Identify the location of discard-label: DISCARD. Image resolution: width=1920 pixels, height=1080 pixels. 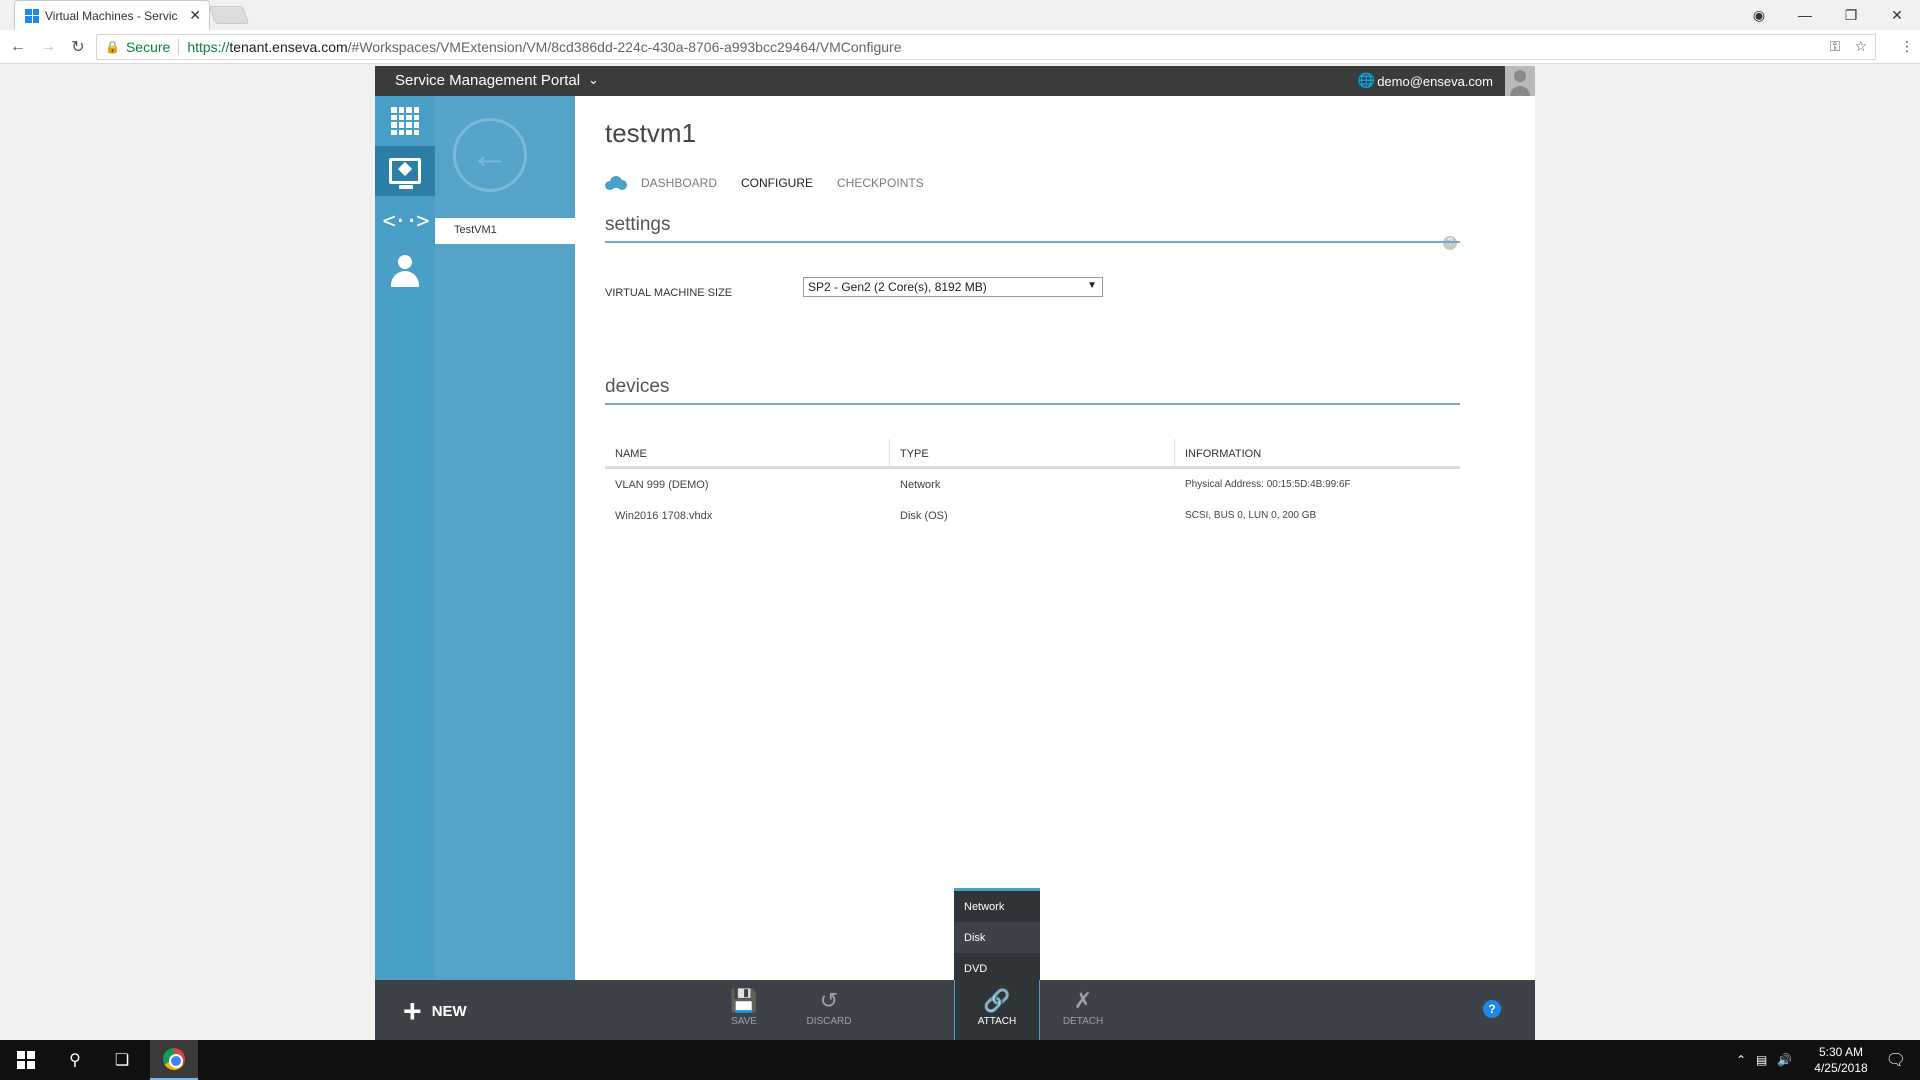
(829, 1021).